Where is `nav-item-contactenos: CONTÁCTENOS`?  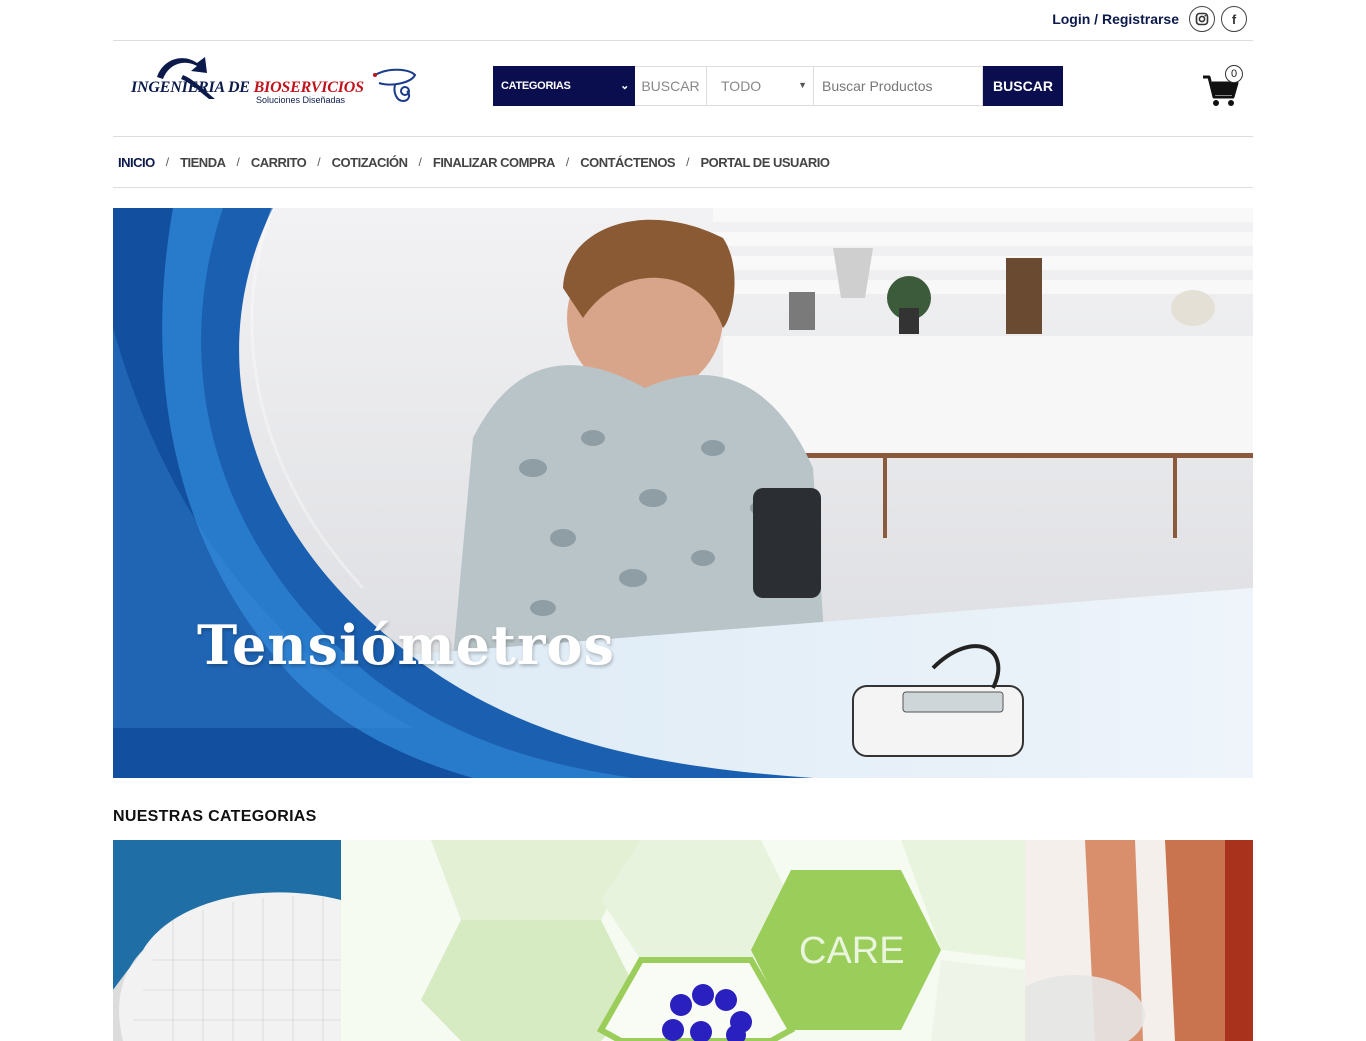 nav-item-contactenos: CONTÁCTENOS is located at coordinates (627, 162).